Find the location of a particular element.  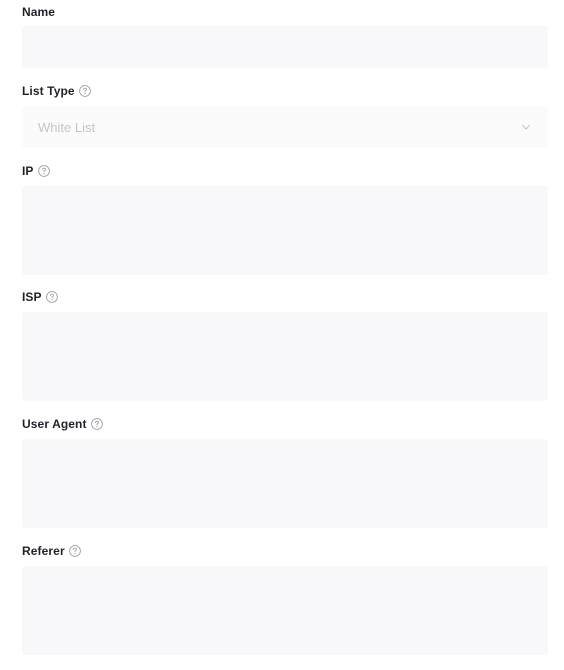

name-input is located at coordinates (285, 47).